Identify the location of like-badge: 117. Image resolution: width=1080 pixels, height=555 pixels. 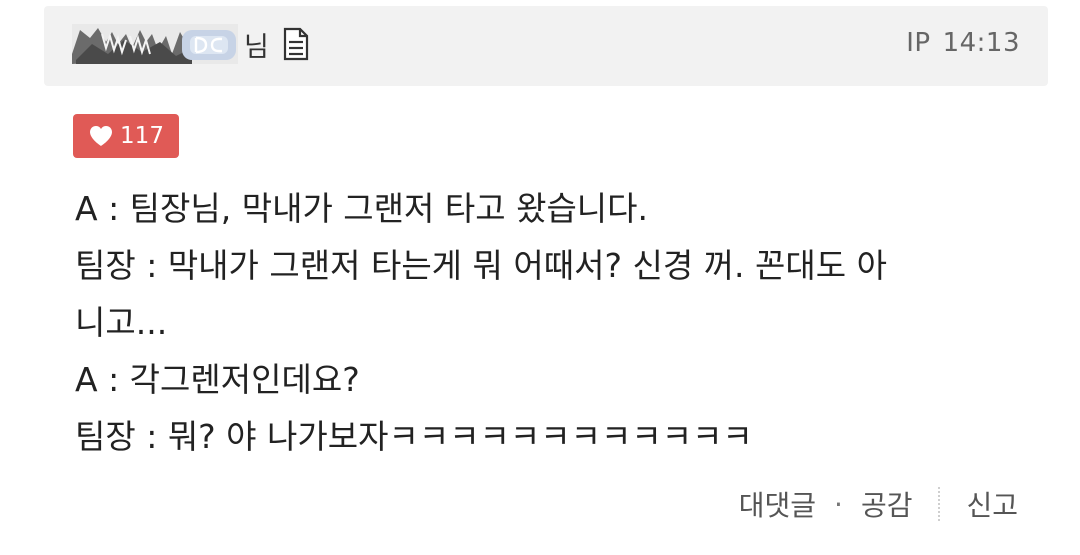
(126, 136).